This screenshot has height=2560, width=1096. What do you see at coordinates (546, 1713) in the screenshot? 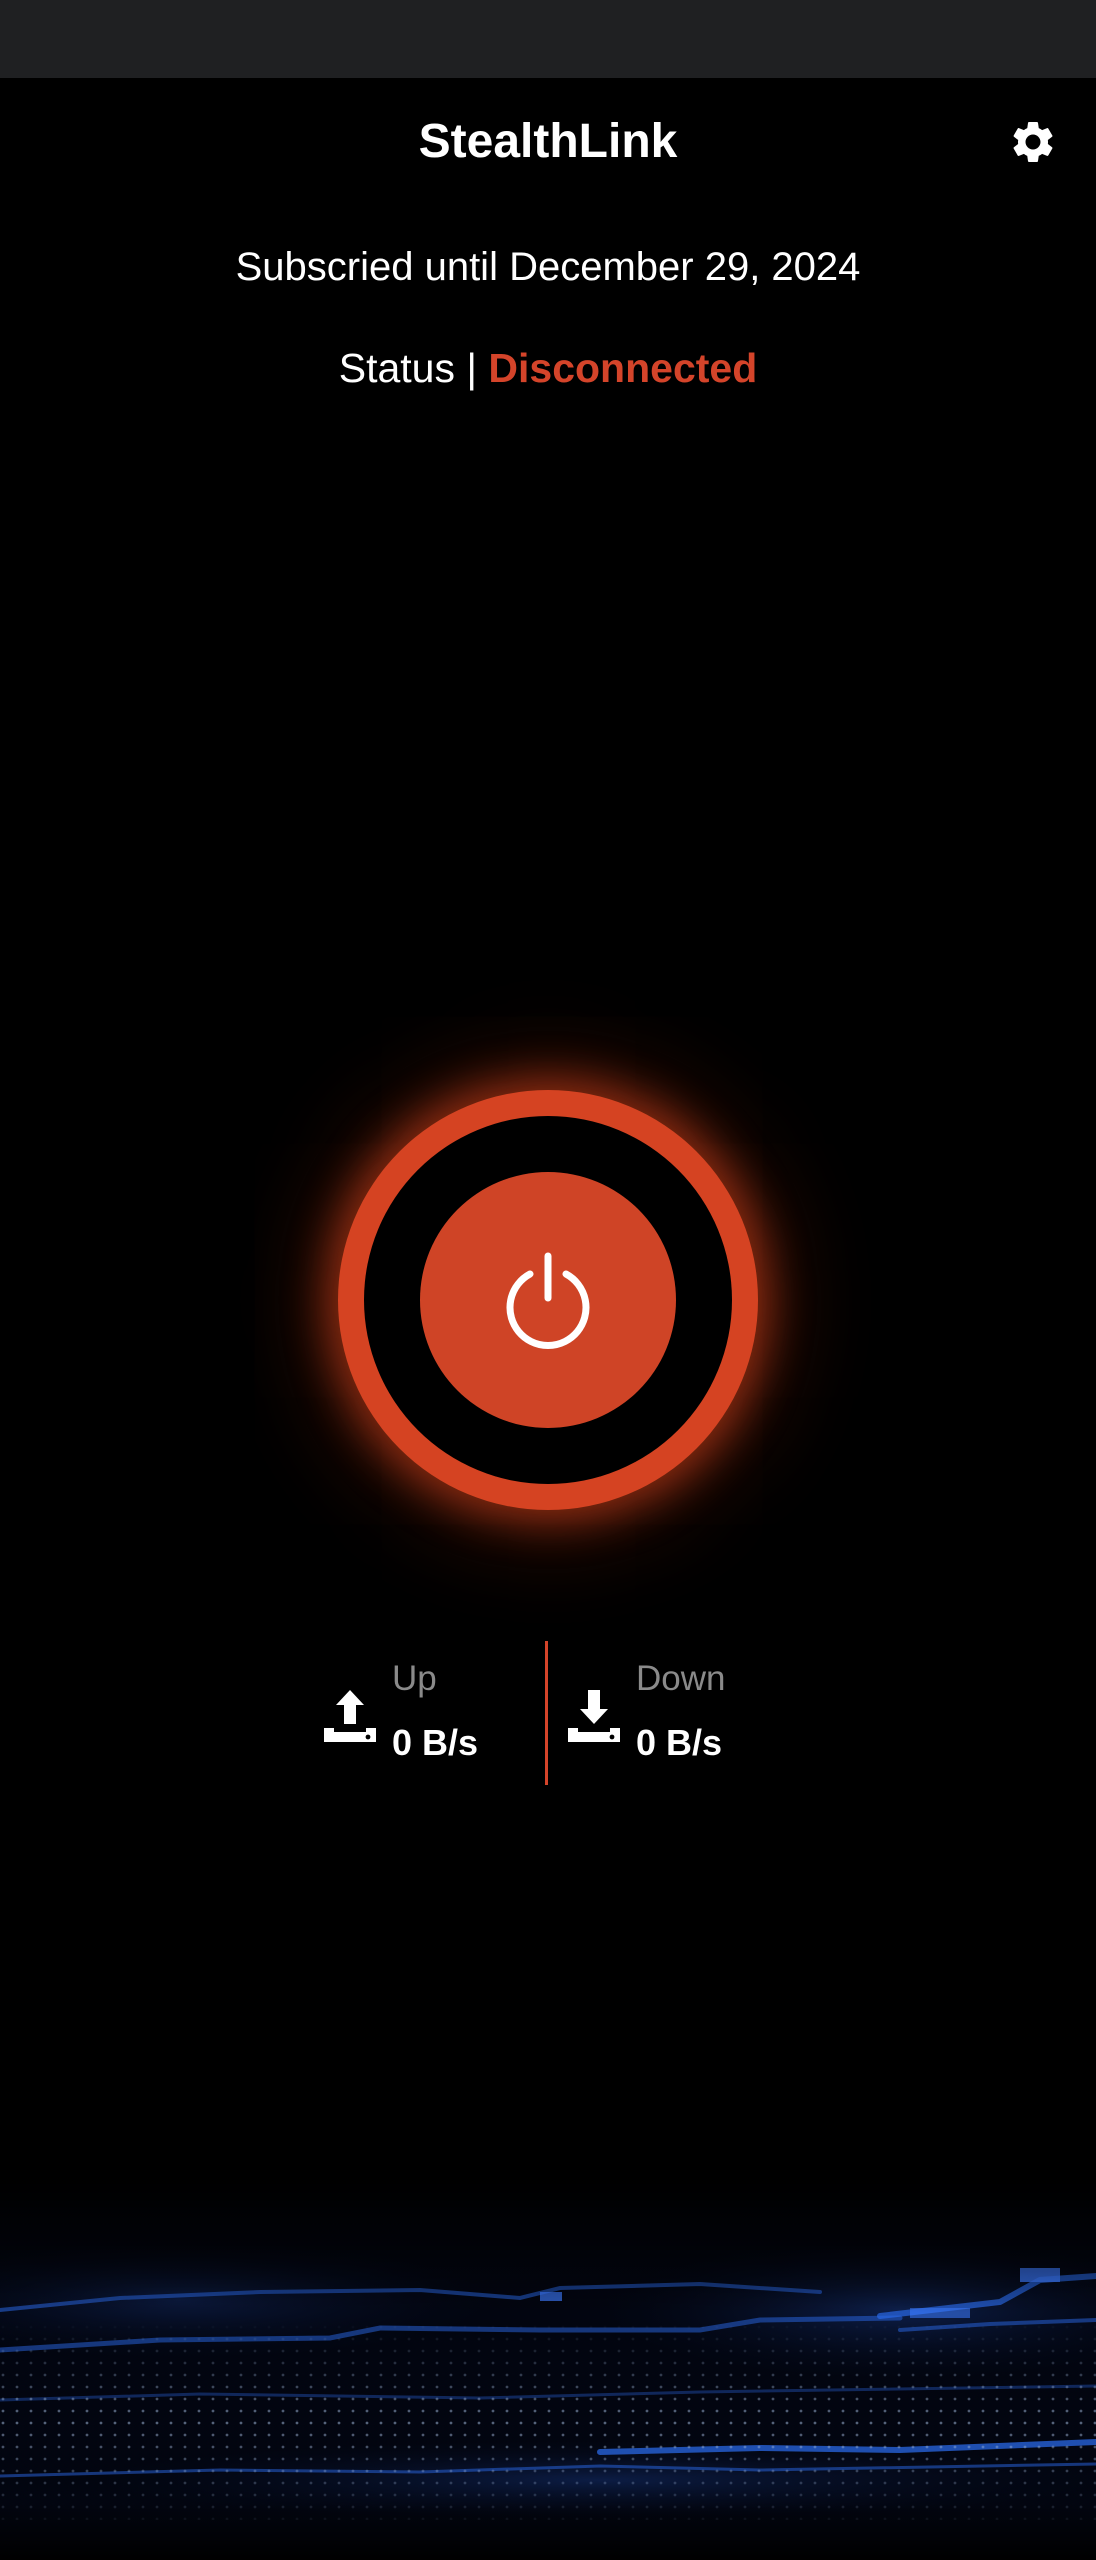
I see `stats-divider` at bounding box center [546, 1713].